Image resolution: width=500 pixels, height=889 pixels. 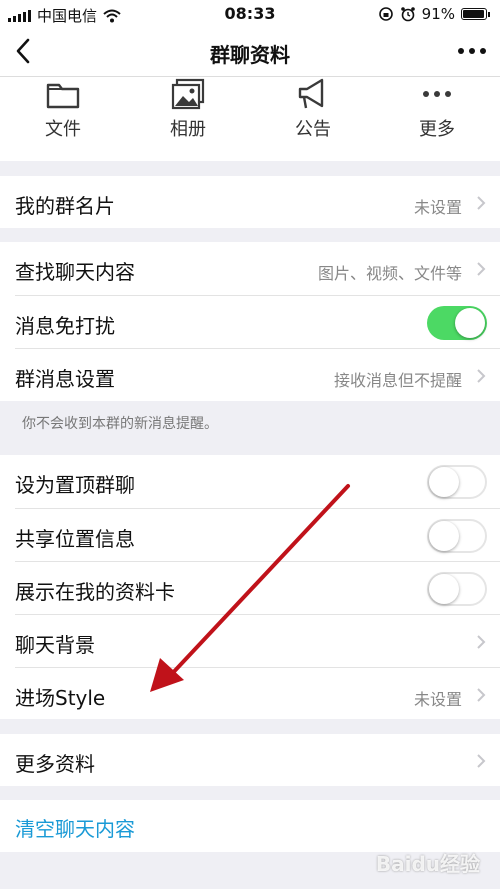 I want to click on row-value: 接收消息但不提醒, so click(x=397, y=380).